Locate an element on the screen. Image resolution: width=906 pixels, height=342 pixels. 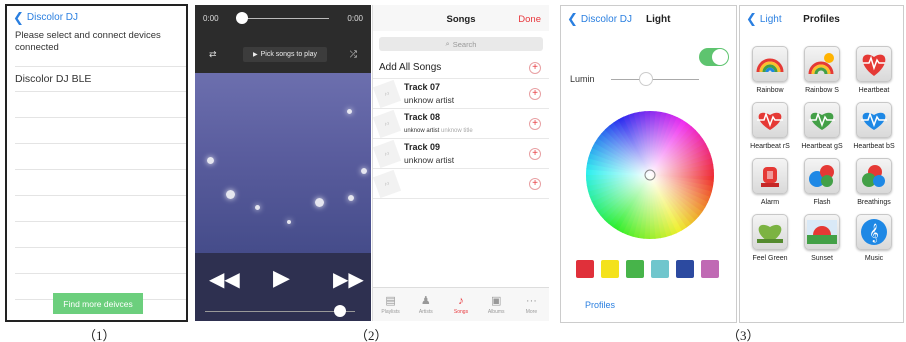
back-label: Light is located at coordinates (771, 19).